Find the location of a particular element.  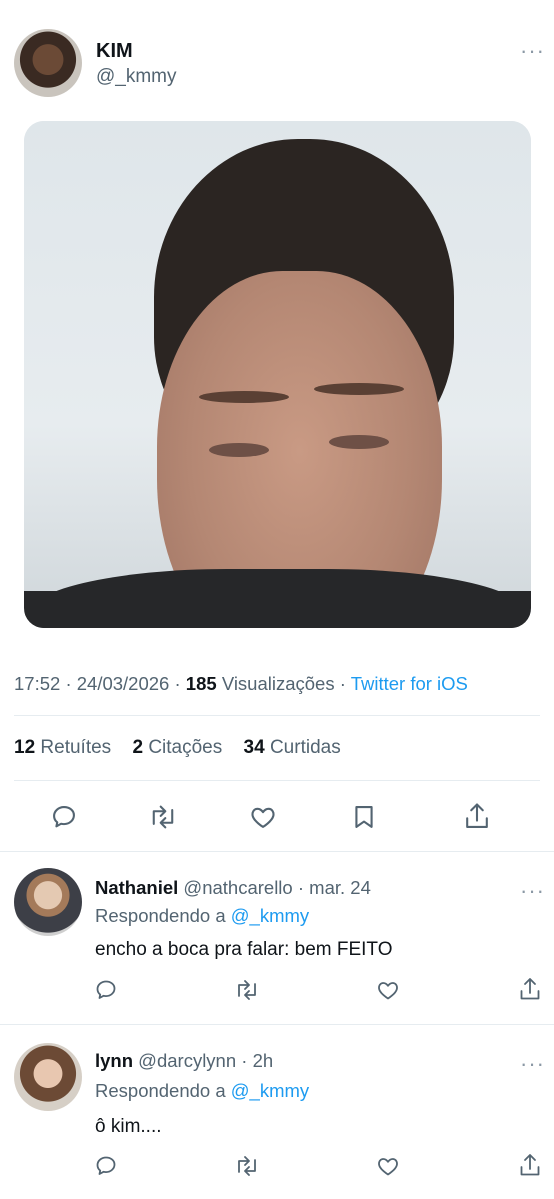

reply-header: lynn @darcylynn · 2h is located at coordinates (184, 1060).